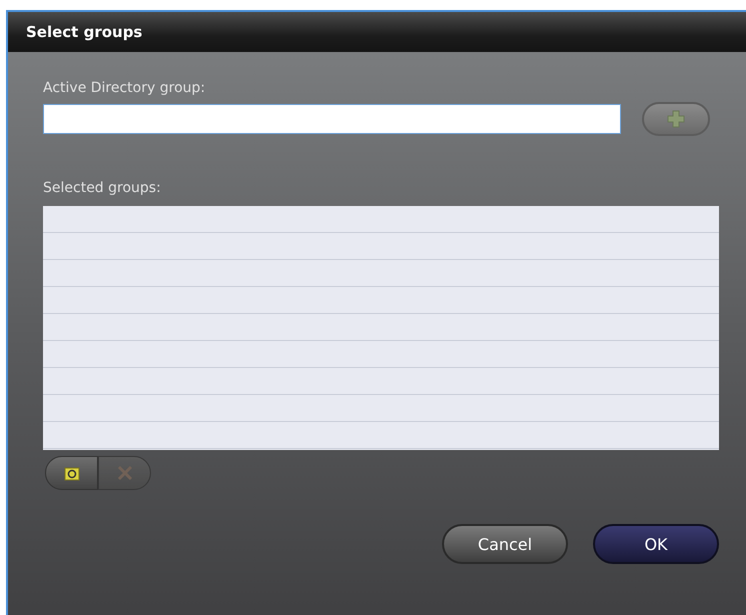 The width and height of the screenshot is (746, 615). I want to click on plus-icon, so click(676, 119).